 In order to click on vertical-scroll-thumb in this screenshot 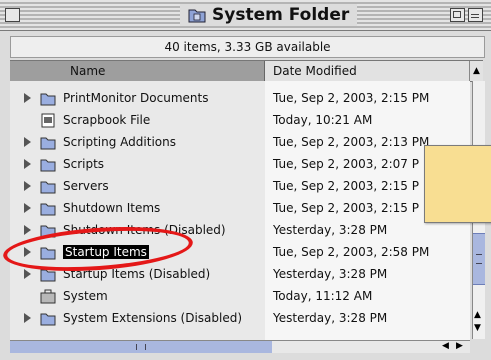, I will do `click(479, 259)`.